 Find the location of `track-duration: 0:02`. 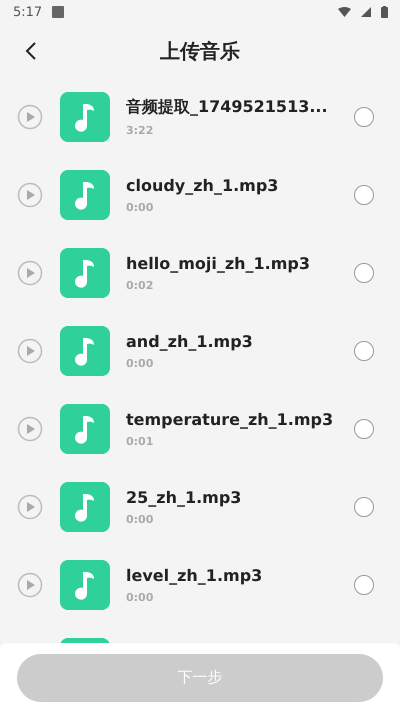

track-duration: 0:02 is located at coordinates (140, 285).